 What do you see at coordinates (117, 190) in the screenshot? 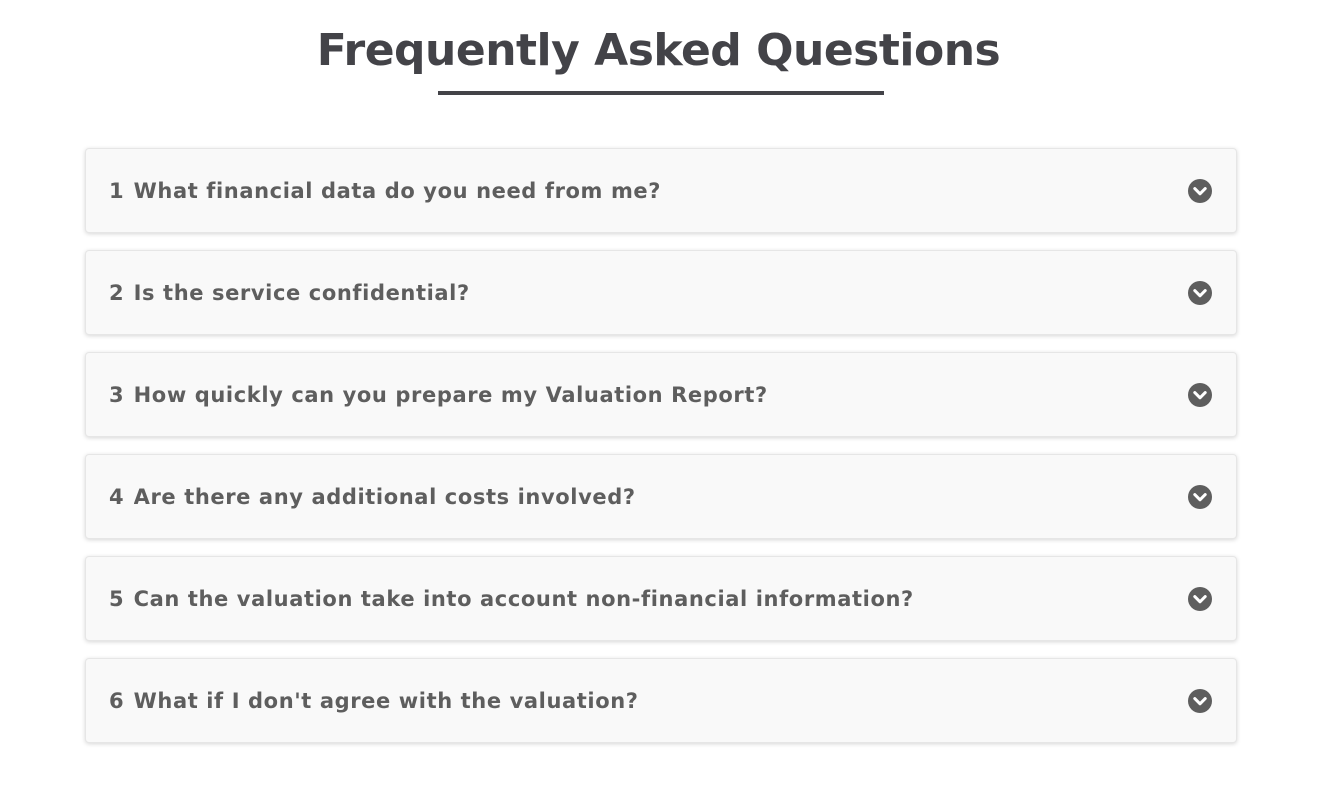
I see `faq-number: 1` at bounding box center [117, 190].